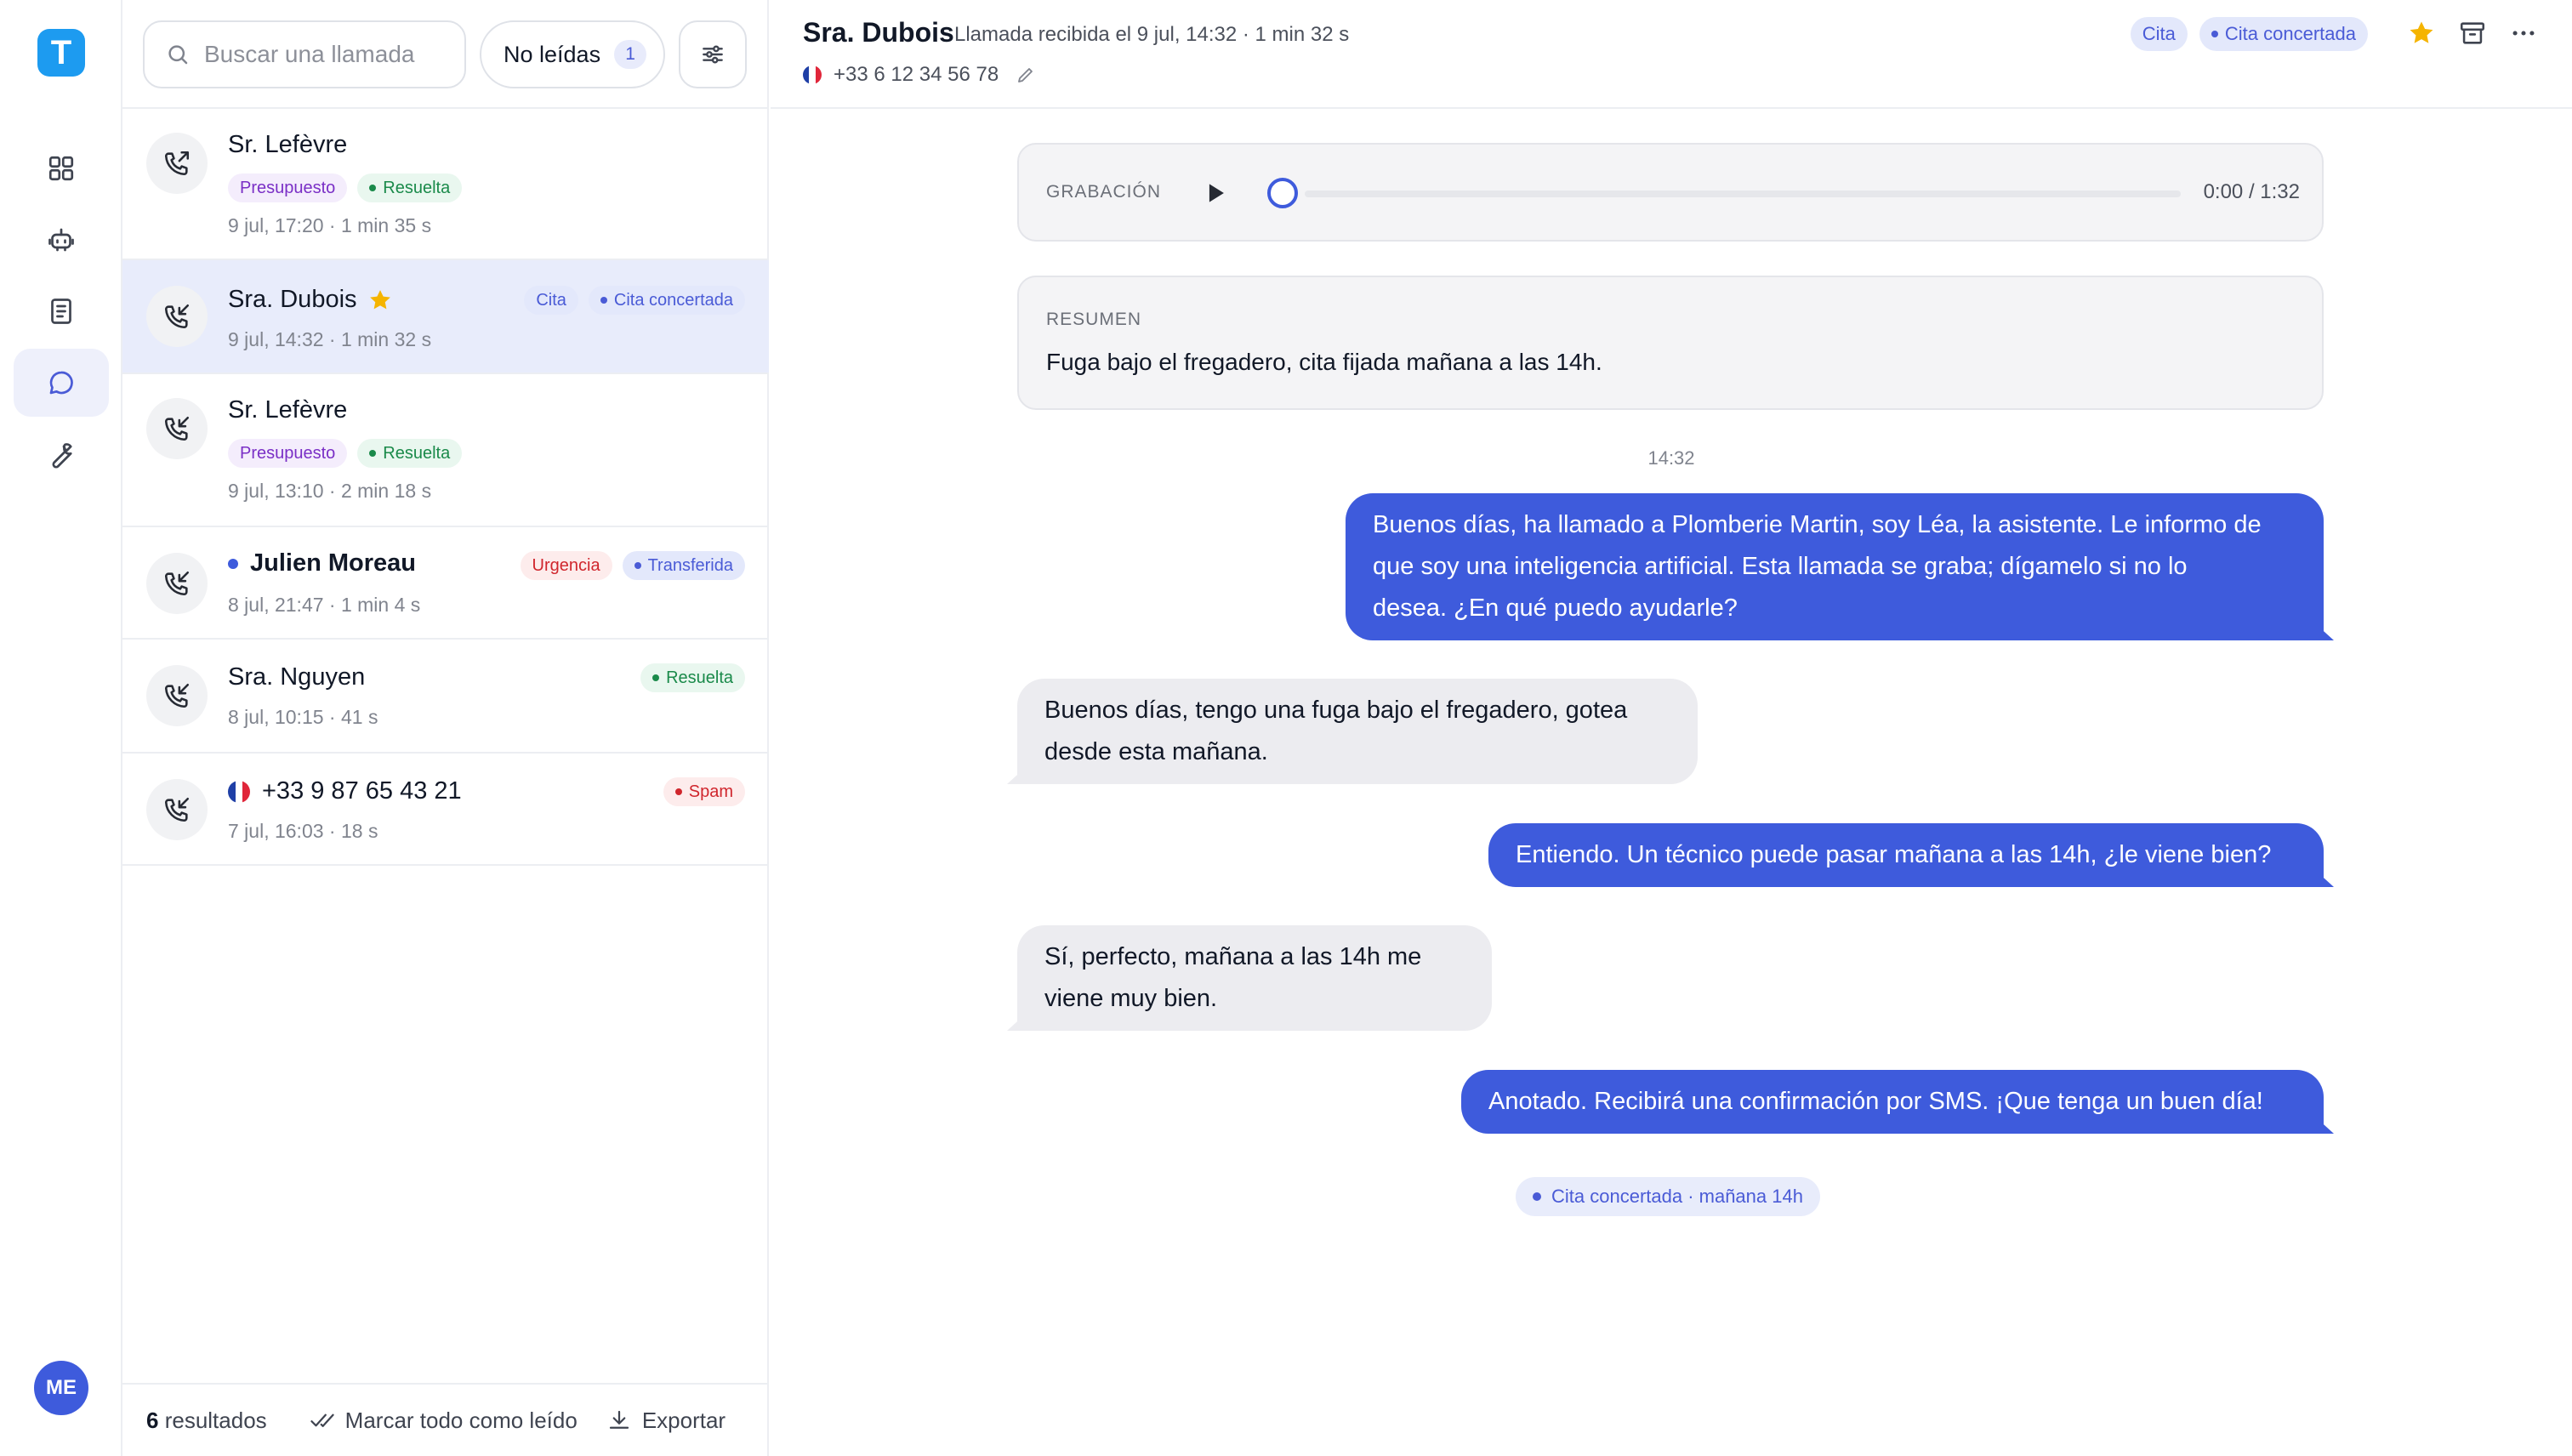 This screenshot has width=2572, height=1456. I want to click on unread-filter-label: No leídas, so click(553, 54).